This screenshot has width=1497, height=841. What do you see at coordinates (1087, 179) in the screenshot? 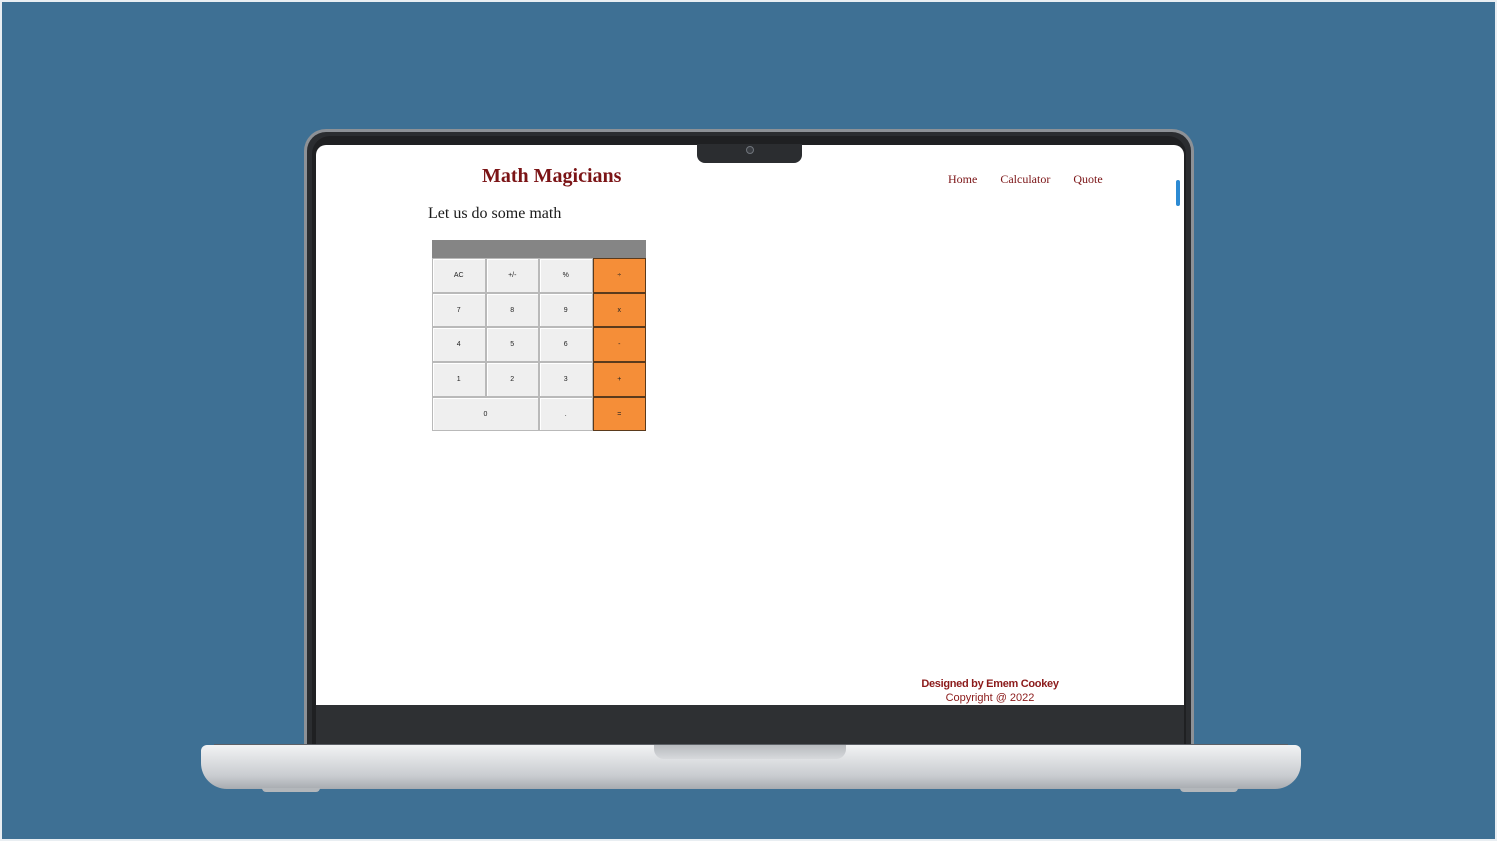
I see `nav-link-quote: Quote` at bounding box center [1087, 179].